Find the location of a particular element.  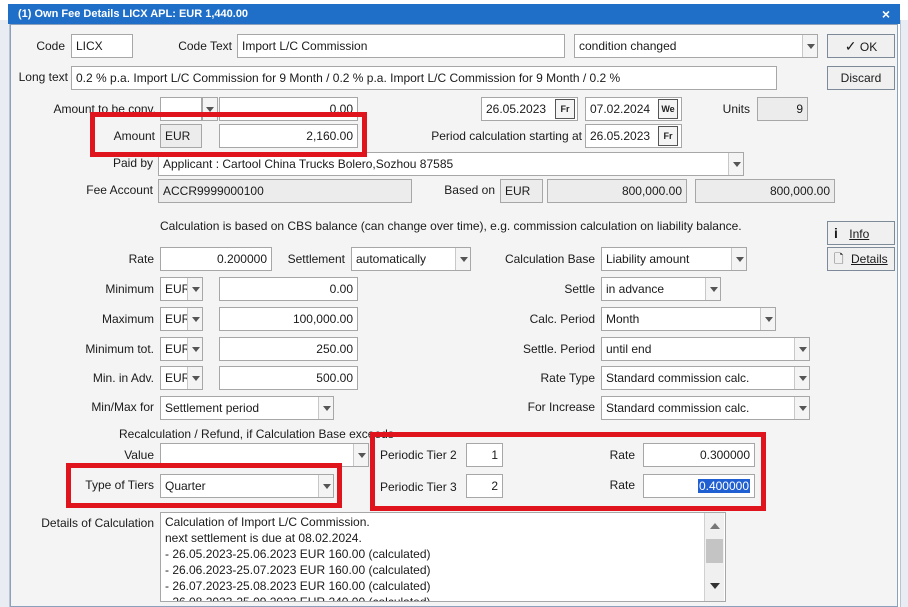

details-button: 🗋 Details is located at coordinates (861, 259).